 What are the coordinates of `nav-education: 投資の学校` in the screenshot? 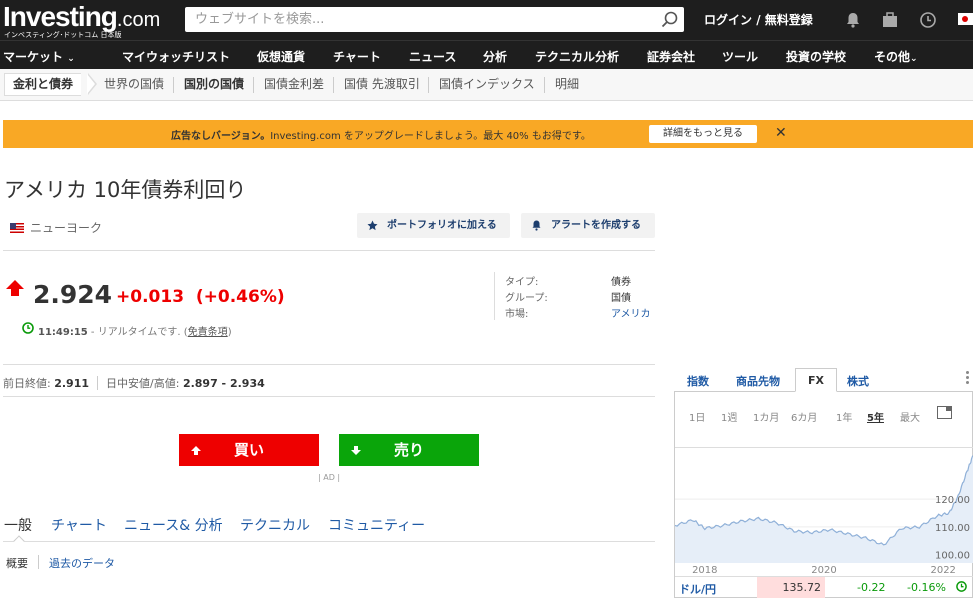 It's located at (816, 56).